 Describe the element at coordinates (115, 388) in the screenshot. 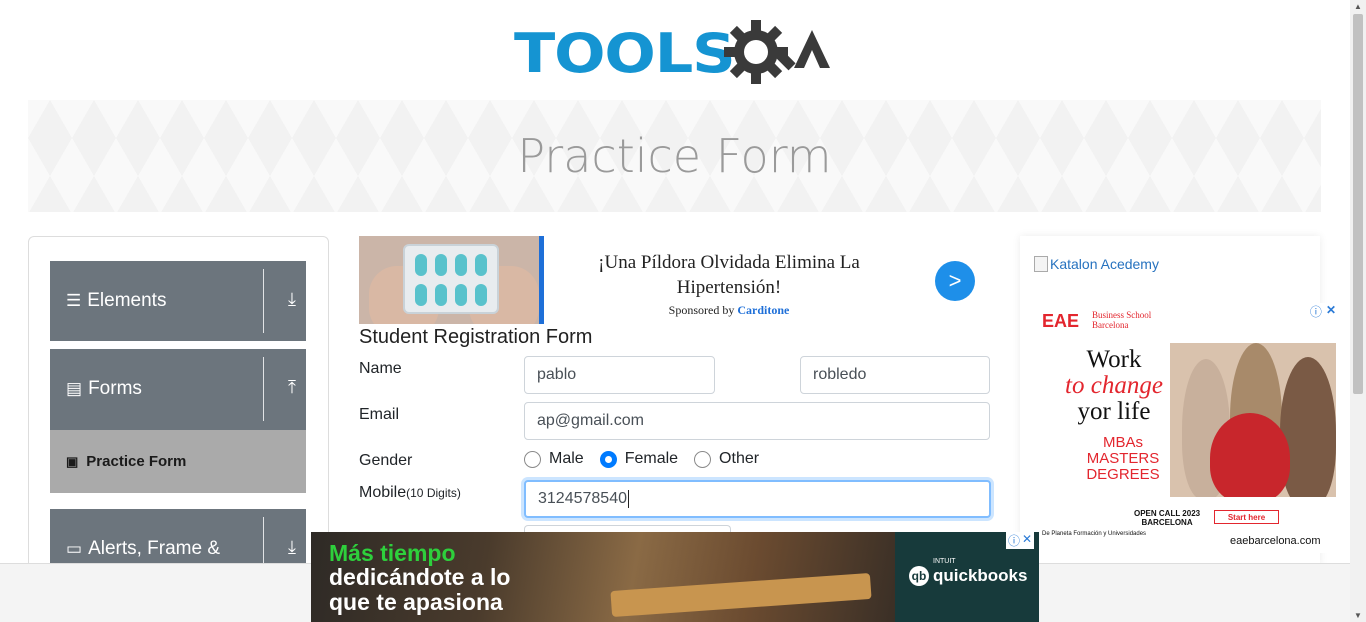

I see `sidebar-group-label: Forms` at that location.